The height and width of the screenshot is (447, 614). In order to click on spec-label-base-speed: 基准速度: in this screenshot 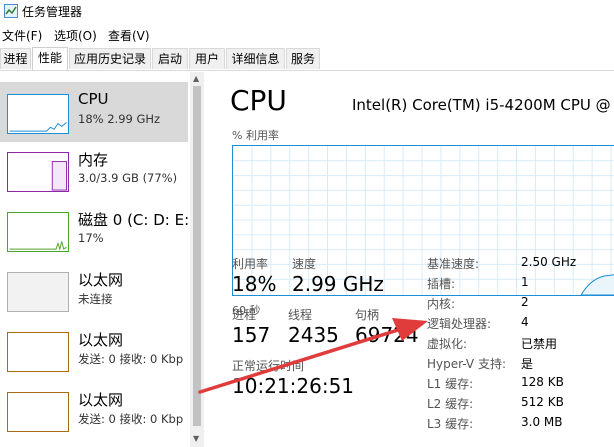, I will do `click(453, 264)`.